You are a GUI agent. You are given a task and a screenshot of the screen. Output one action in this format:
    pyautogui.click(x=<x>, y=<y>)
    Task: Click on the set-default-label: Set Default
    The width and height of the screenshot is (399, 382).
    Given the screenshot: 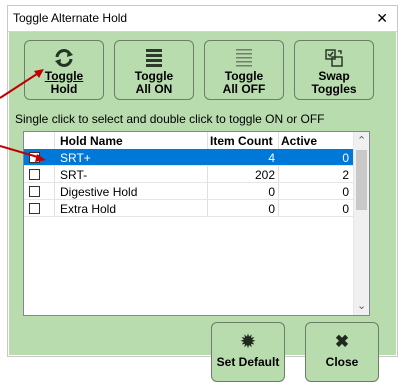 What is the action you would take?
    pyautogui.click(x=248, y=362)
    